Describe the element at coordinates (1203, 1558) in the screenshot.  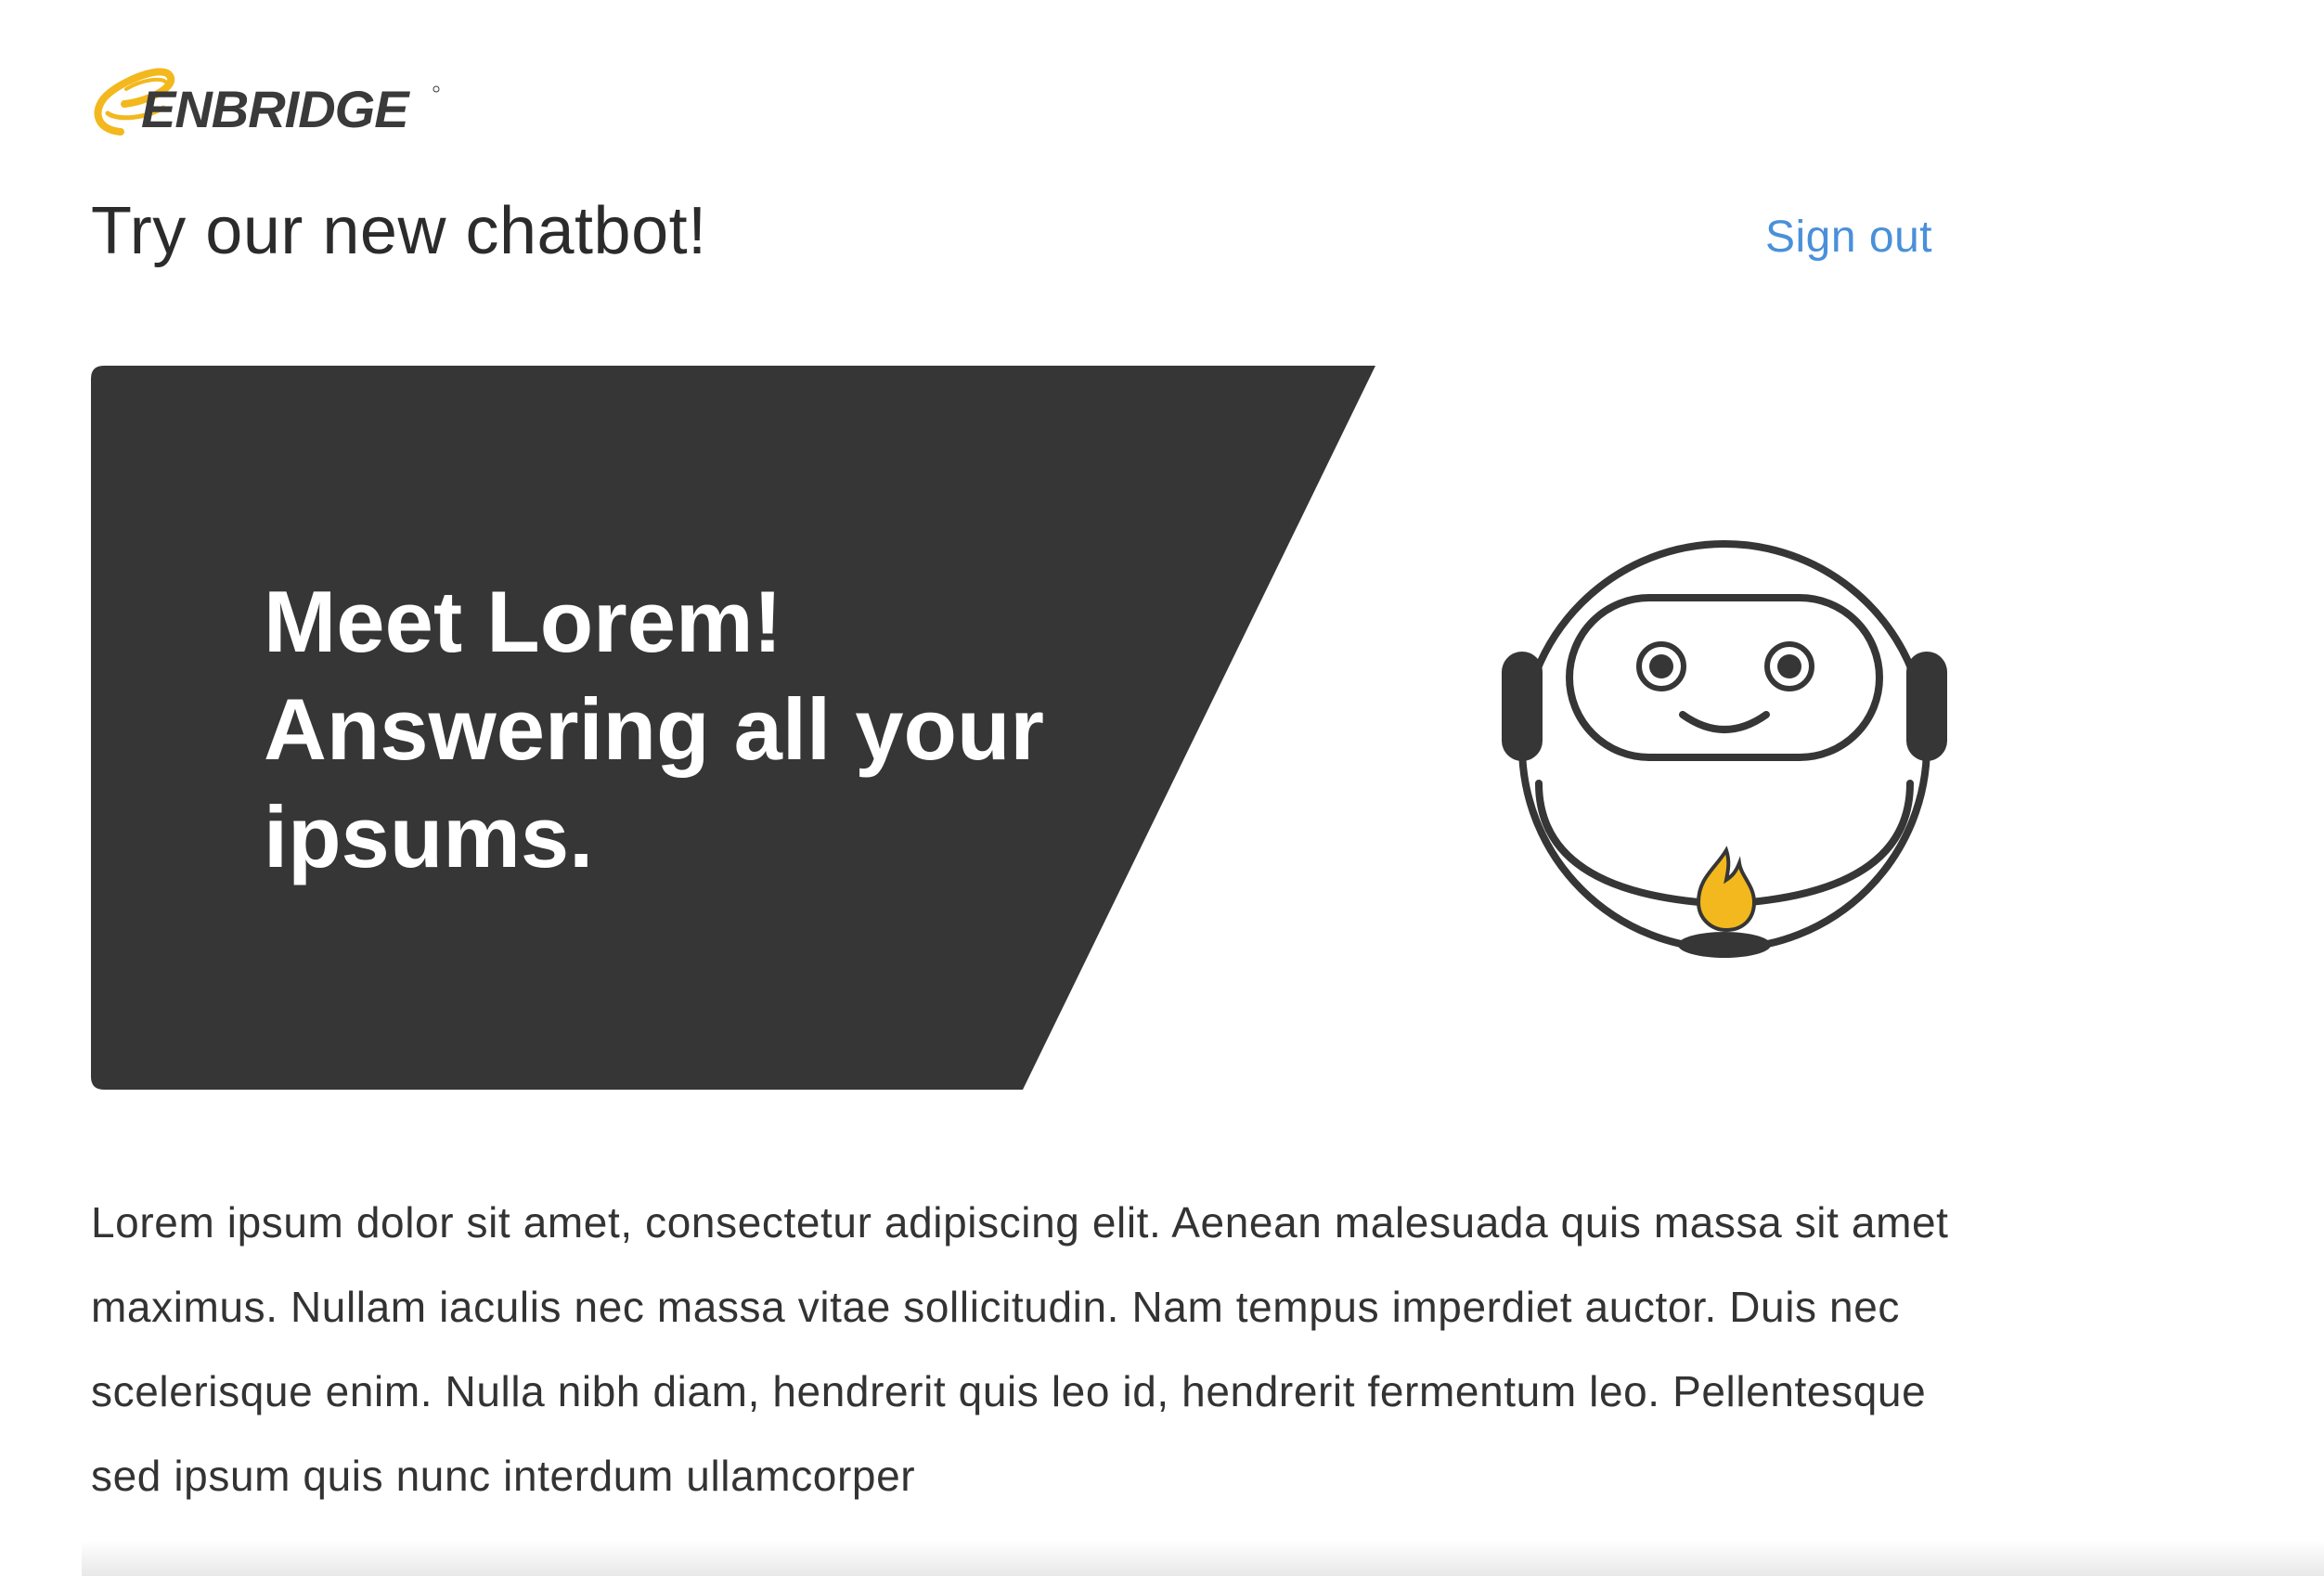
I see `content-divider` at that location.